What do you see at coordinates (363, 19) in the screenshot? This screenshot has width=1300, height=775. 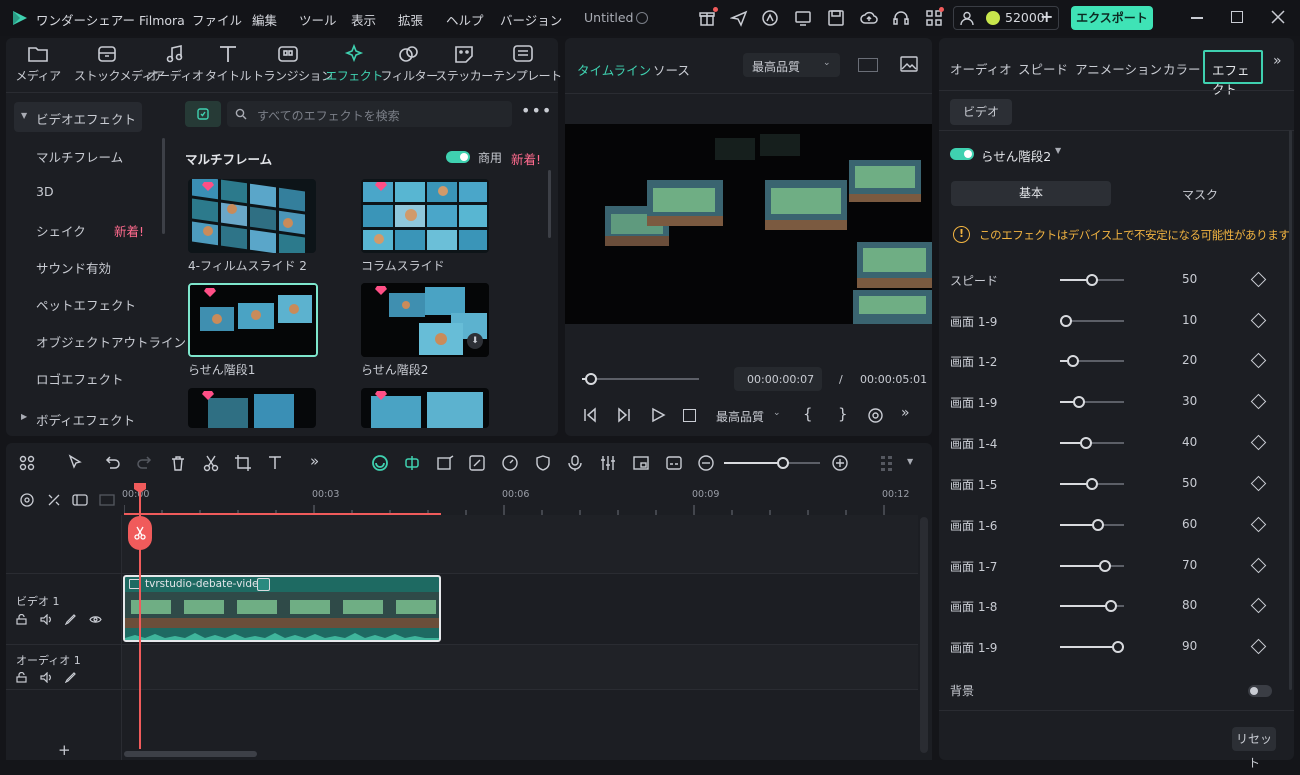 I see `menu-view: 表示` at bounding box center [363, 19].